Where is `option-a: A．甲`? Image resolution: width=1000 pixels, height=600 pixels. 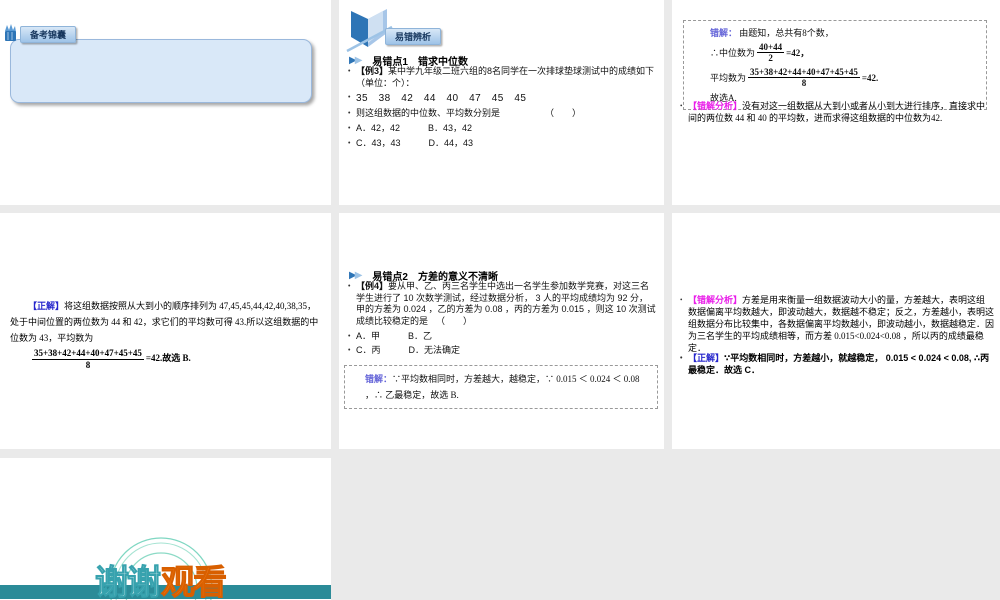 option-a: A．甲 is located at coordinates (368, 335).